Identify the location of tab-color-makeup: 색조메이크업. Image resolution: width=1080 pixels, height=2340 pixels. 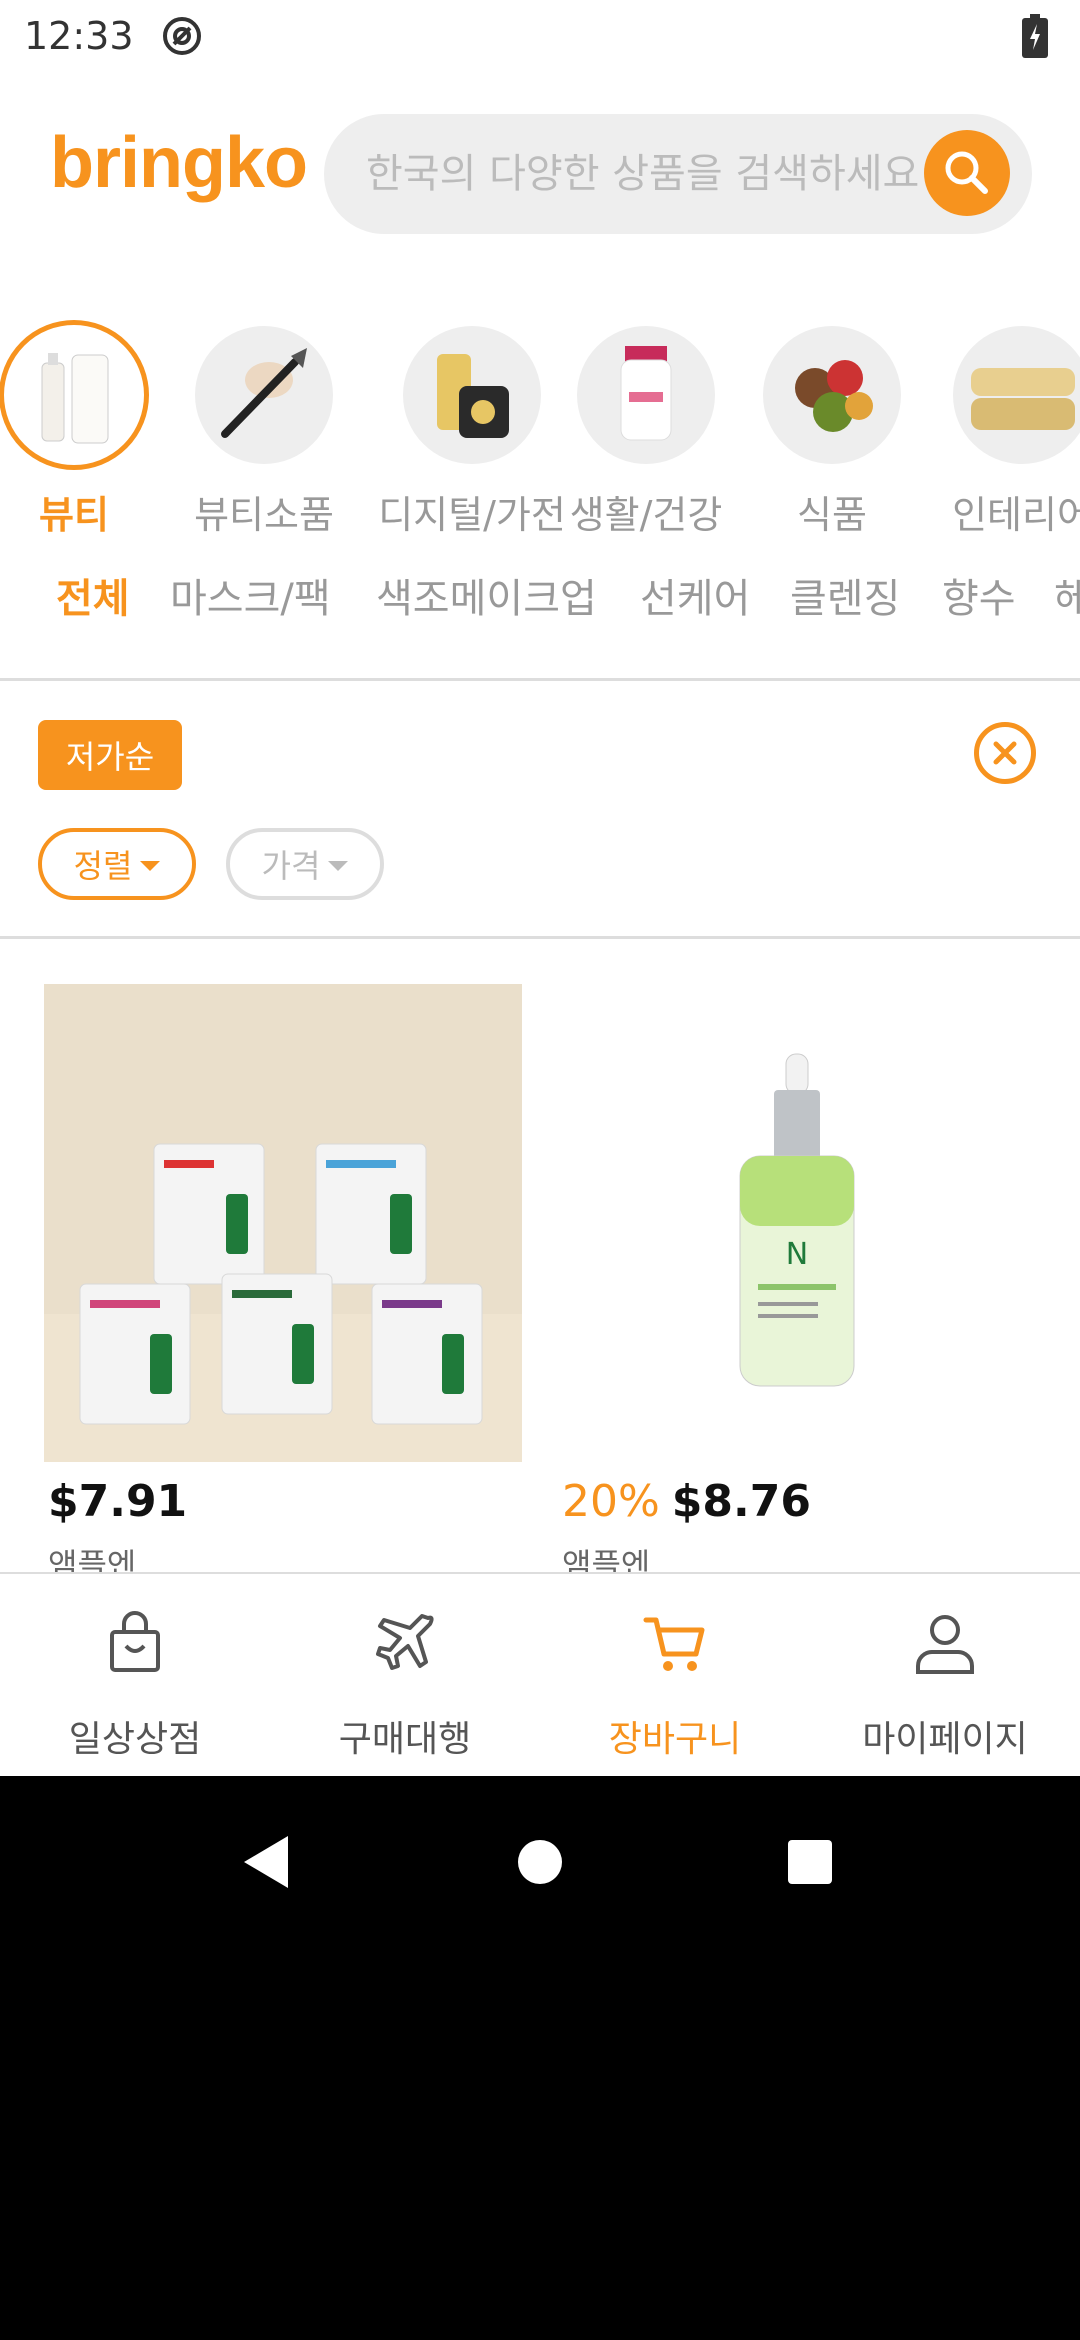
(486, 595).